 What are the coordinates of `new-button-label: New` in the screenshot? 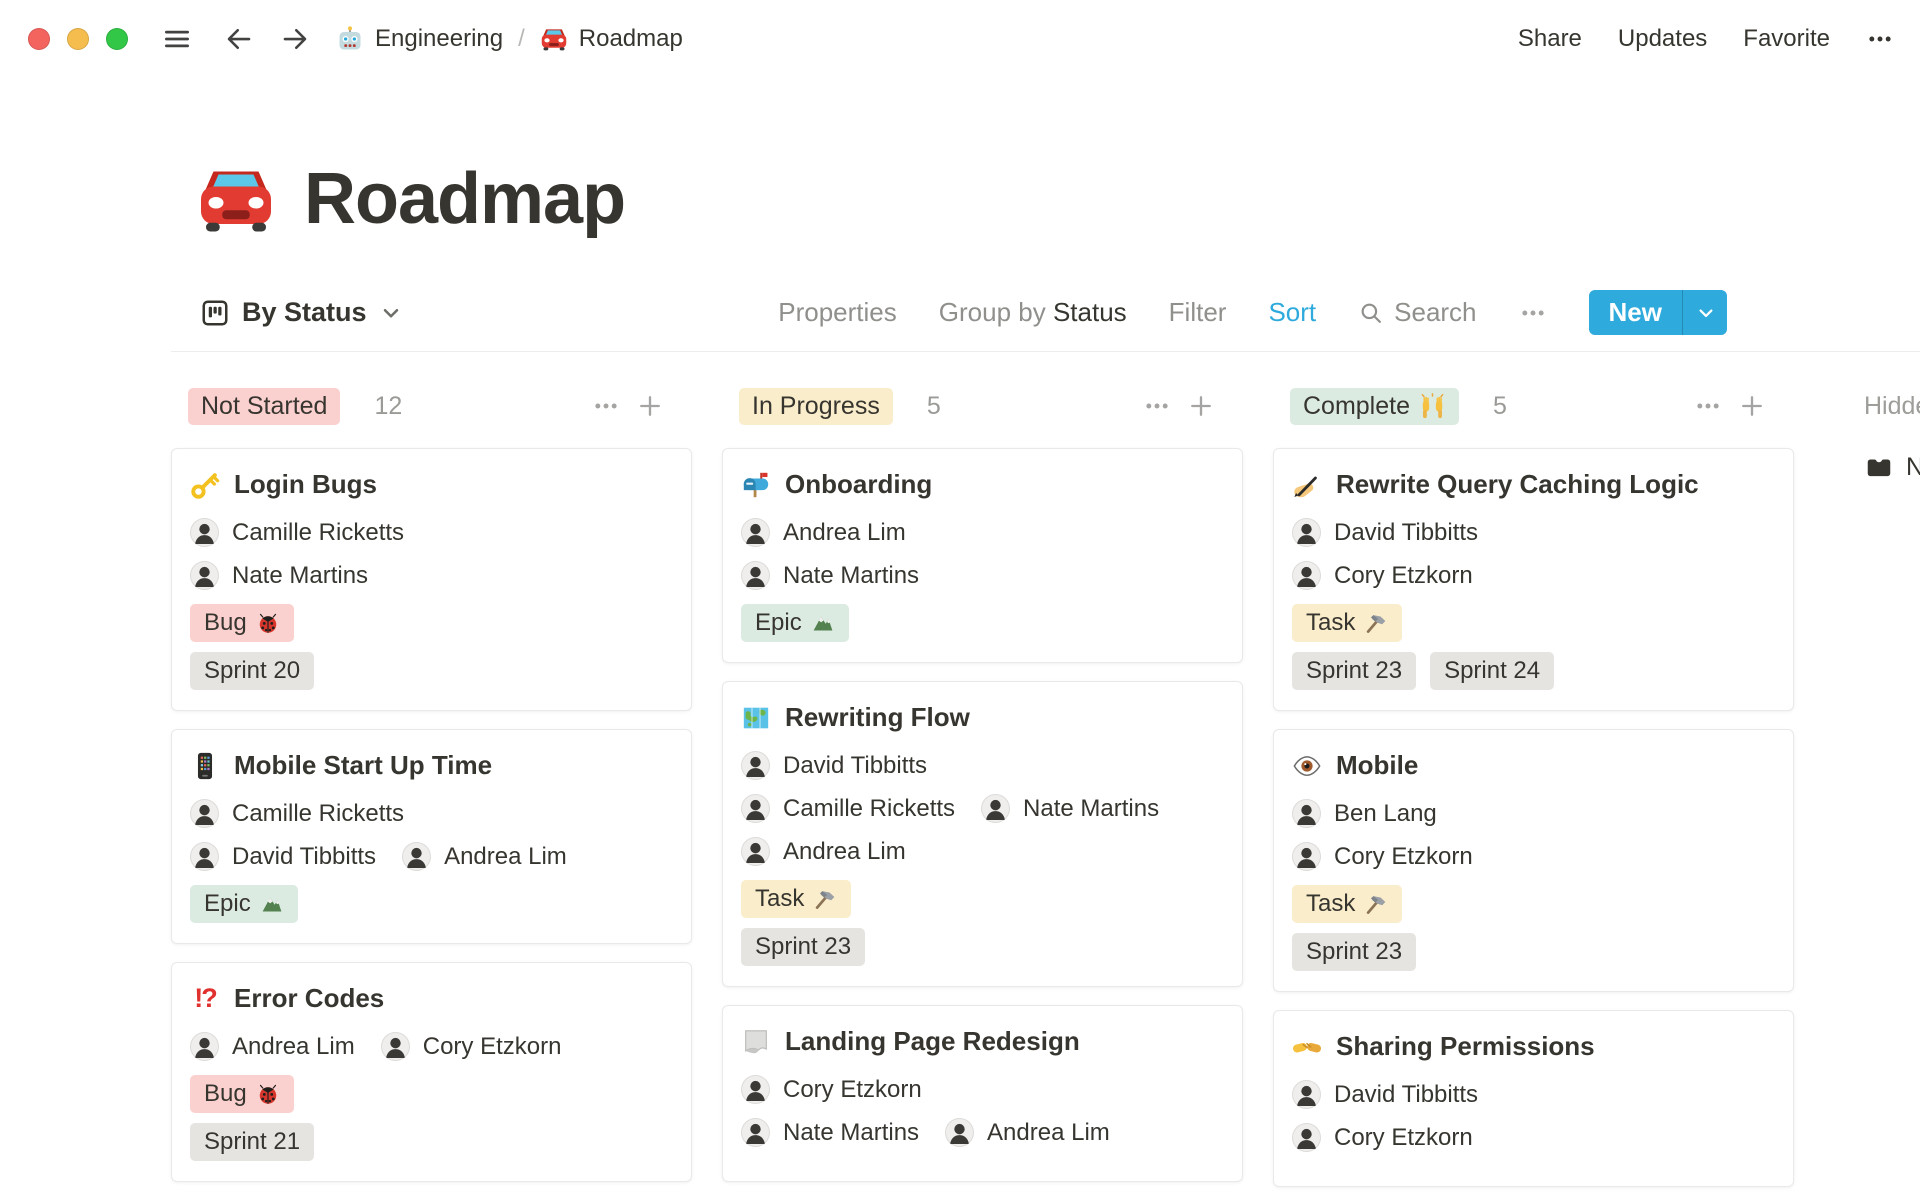 It's located at (1635, 312).